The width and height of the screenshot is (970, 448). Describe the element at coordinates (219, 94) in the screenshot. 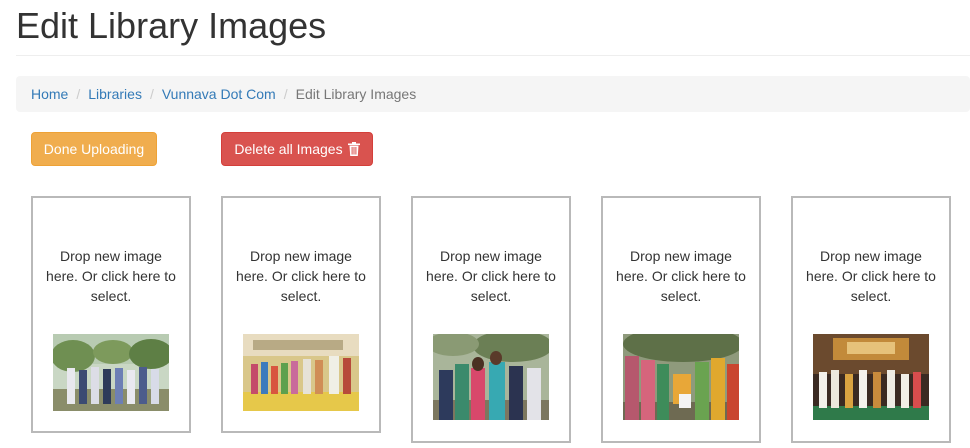

I see `breadcrumb-library: Vunnava Dot Com` at that location.